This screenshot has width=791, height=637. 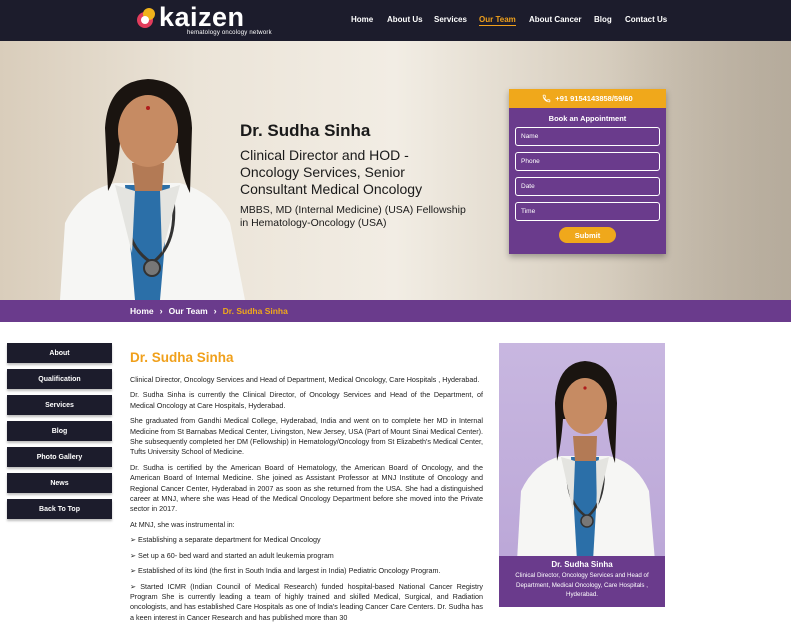 What do you see at coordinates (405, 19) in the screenshot?
I see `nav-about-us: About Us` at bounding box center [405, 19].